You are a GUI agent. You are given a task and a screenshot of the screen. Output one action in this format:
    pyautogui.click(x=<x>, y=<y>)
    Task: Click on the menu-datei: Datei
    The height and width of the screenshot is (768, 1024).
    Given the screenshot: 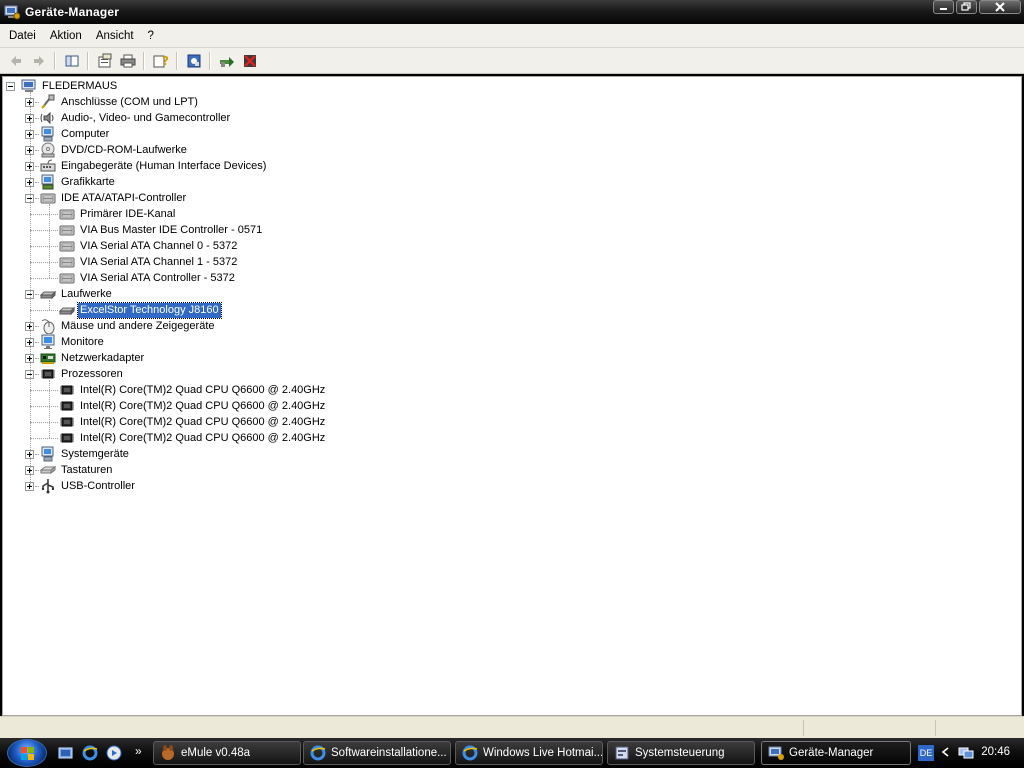 What is the action you would take?
    pyautogui.click(x=22, y=36)
    